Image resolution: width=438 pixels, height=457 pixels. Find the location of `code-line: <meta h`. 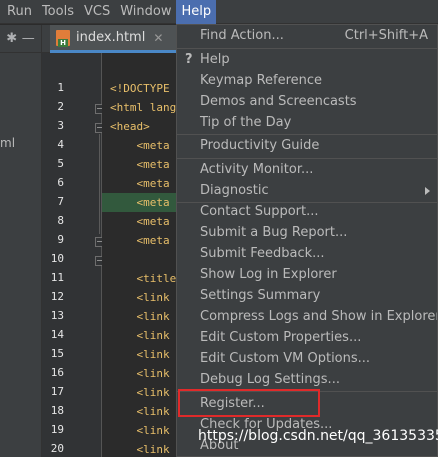

code-line: <meta h is located at coordinates (146, 183).